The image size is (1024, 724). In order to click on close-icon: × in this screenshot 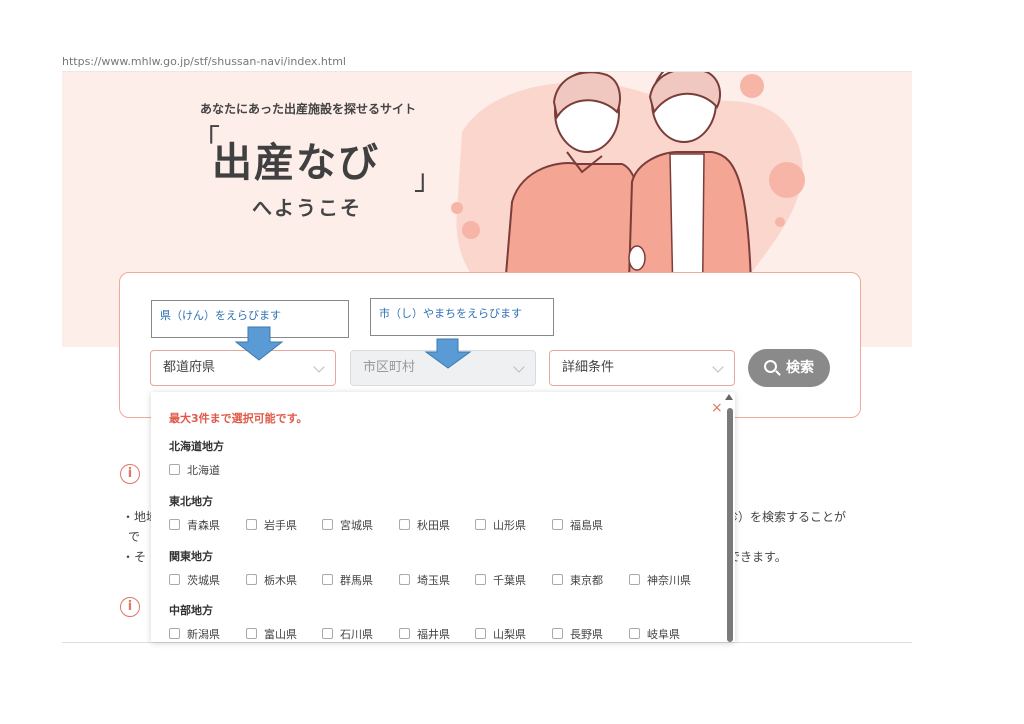, I will do `click(717, 408)`.